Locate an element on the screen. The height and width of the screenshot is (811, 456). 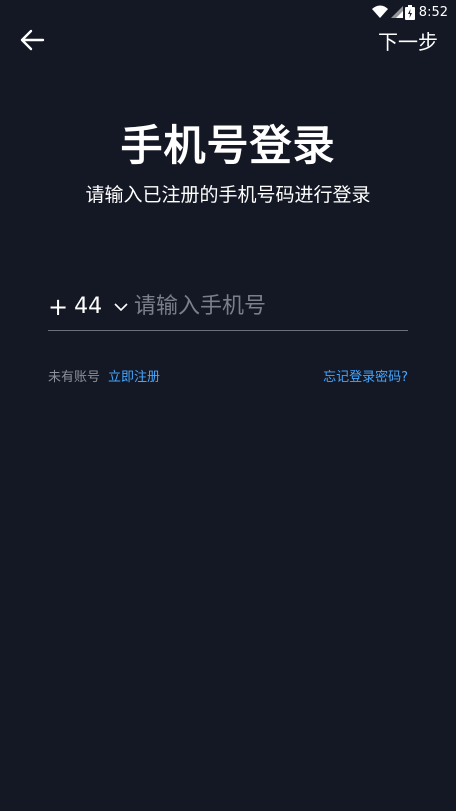
country-code-plus: + is located at coordinates (58, 306).